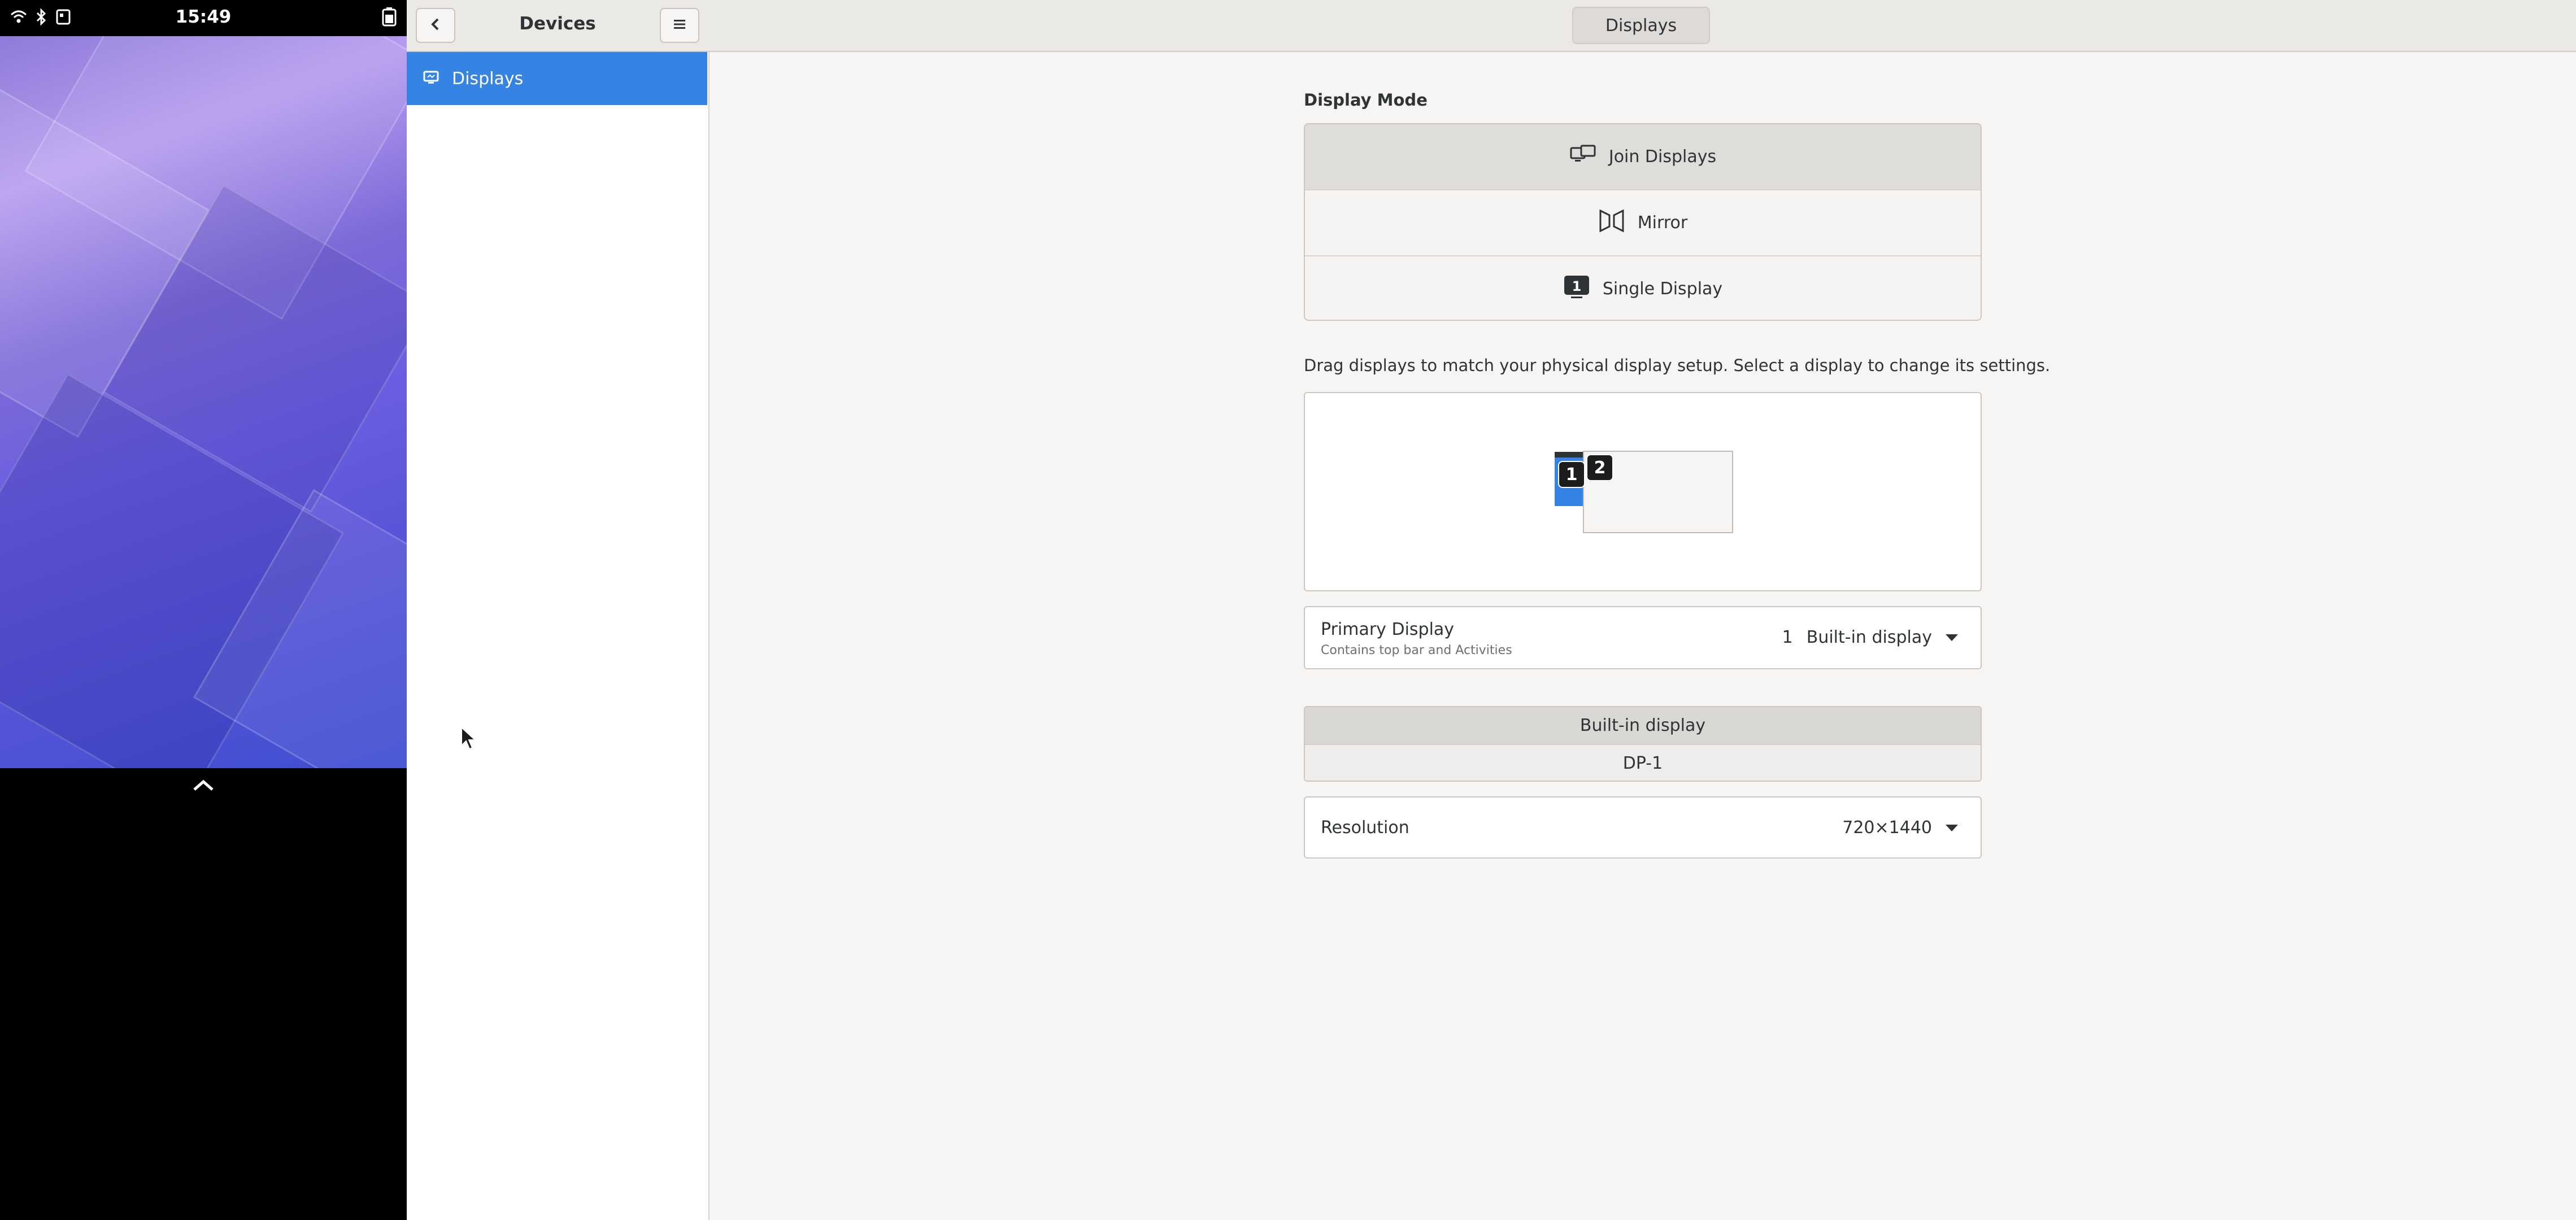 The width and height of the screenshot is (2576, 1220). I want to click on mirror-icon, so click(1611, 223).